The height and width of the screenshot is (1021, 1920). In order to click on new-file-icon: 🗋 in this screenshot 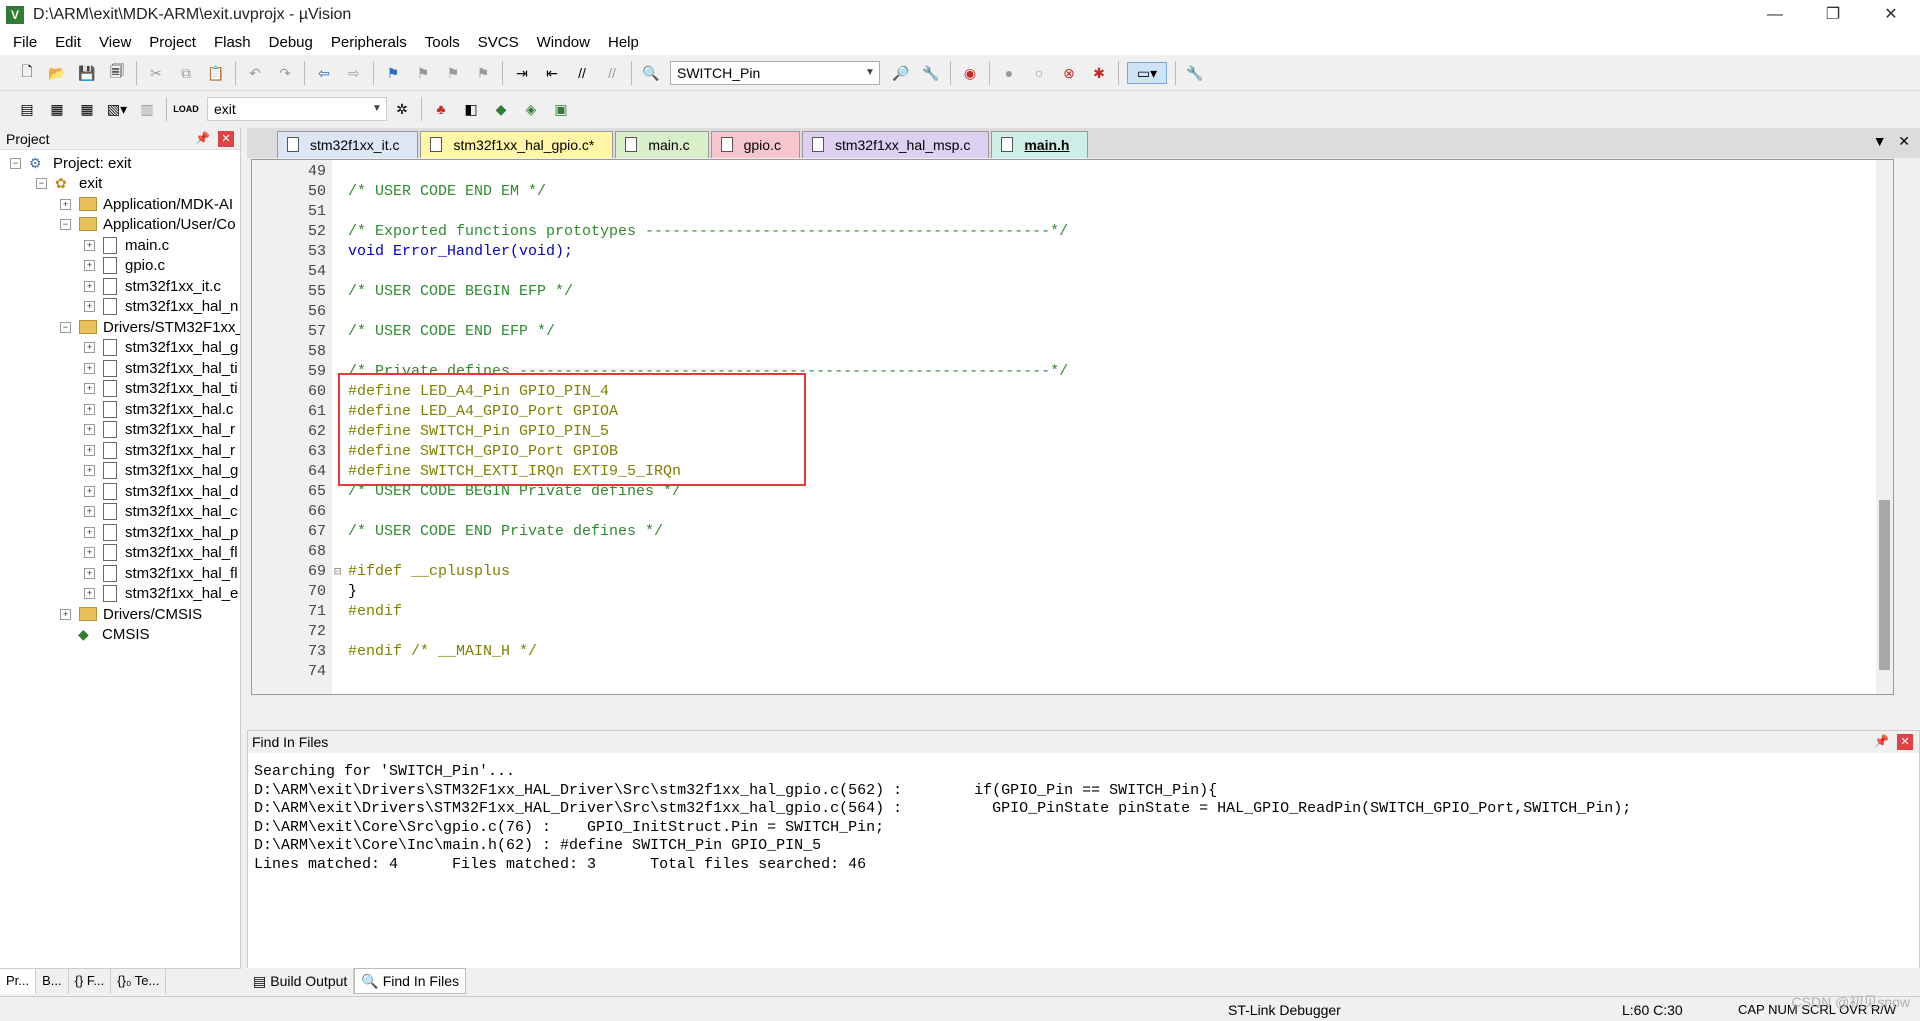, I will do `click(27, 73)`.